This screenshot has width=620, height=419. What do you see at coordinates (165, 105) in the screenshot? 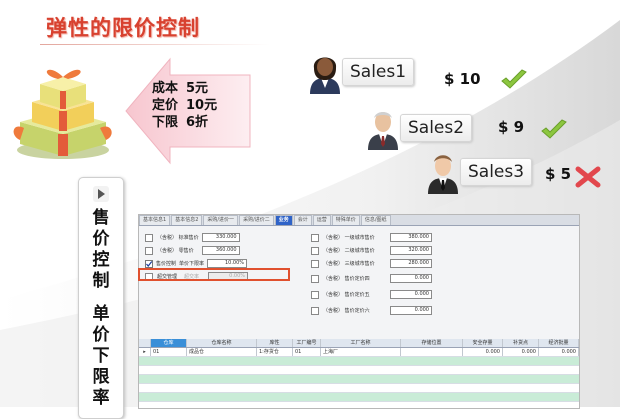
I see `list-price-label: 定价` at bounding box center [165, 105].